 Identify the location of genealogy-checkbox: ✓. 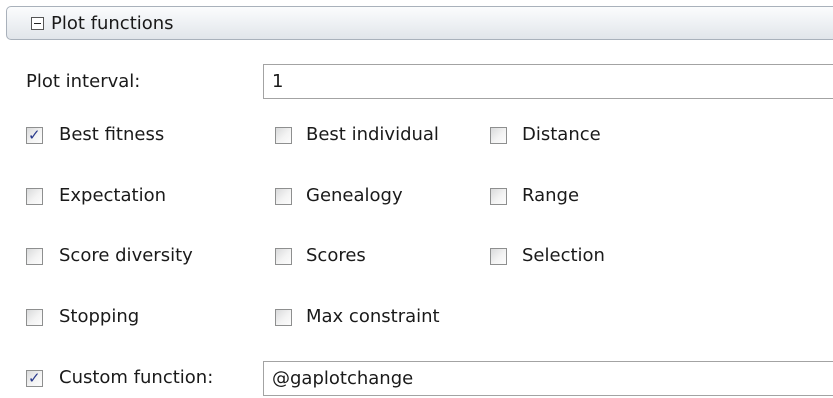
(283, 196).